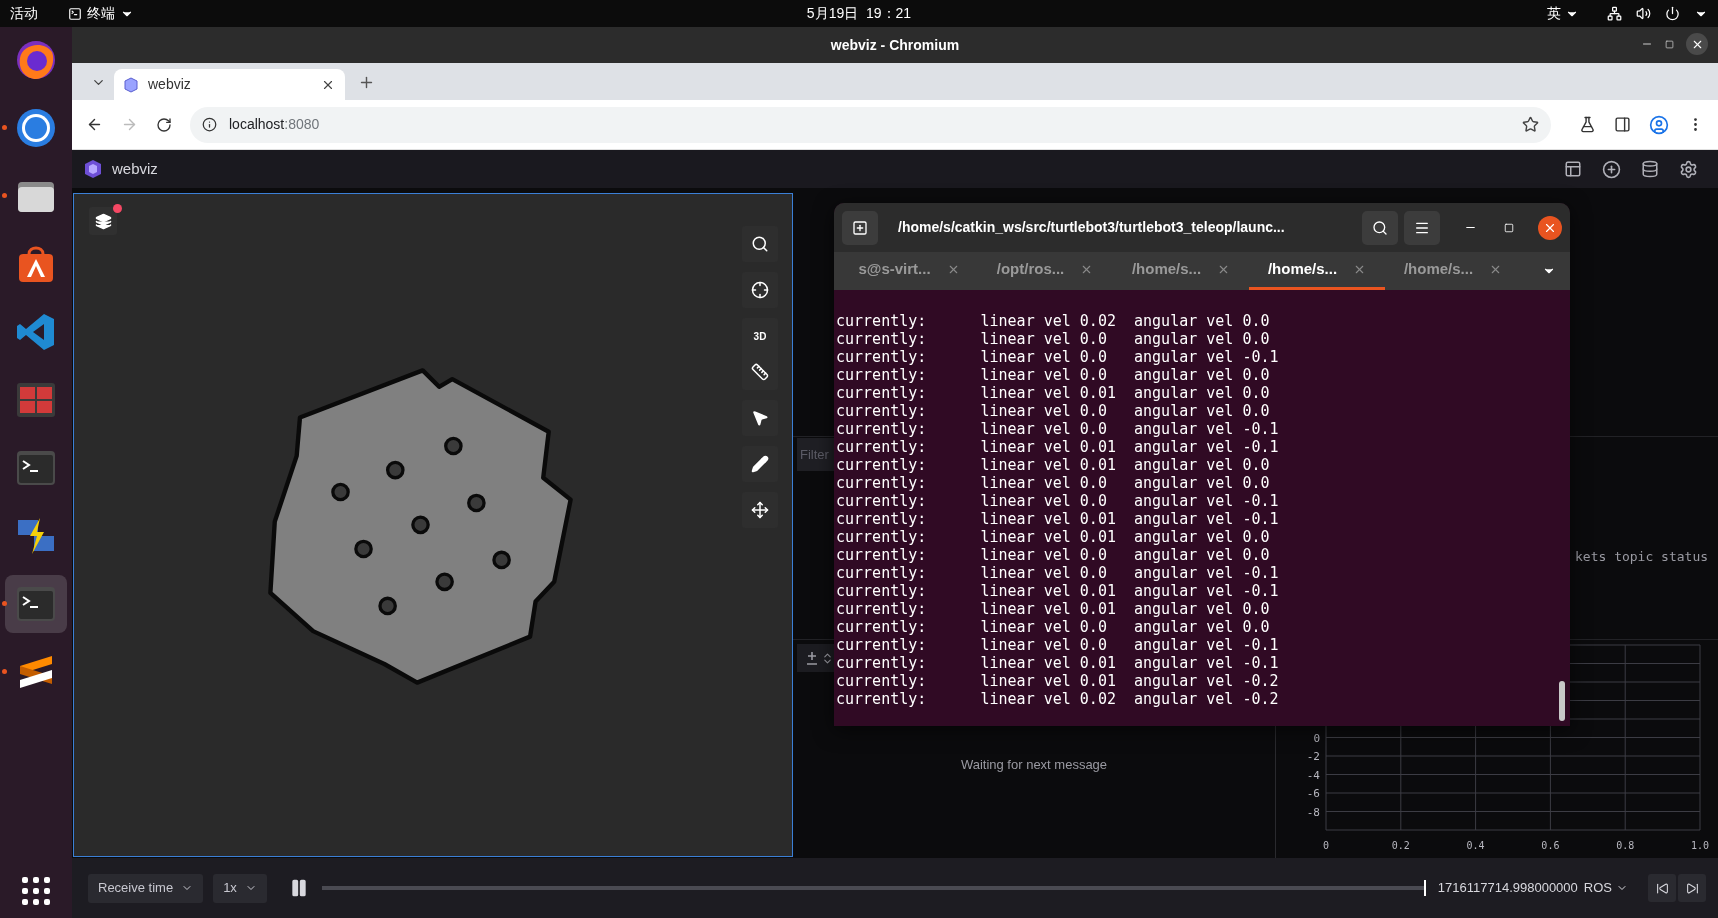 Image resolution: width=1718 pixels, height=918 pixels. Describe the element at coordinates (1688, 169) in the screenshot. I see `settings-icon` at that location.